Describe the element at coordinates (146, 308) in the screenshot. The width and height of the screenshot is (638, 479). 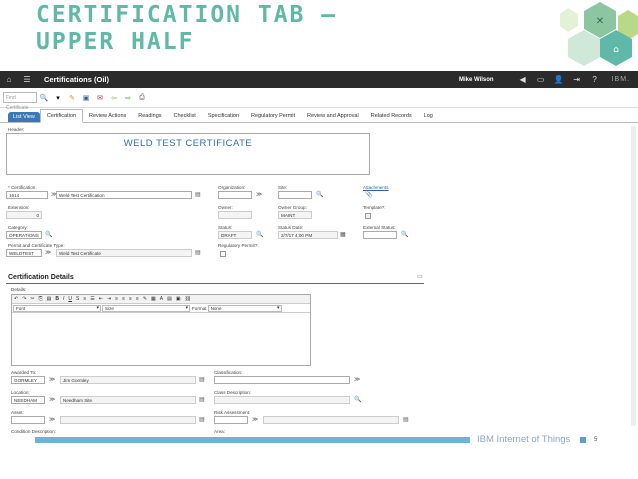
I see `size-select: Size` at that location.